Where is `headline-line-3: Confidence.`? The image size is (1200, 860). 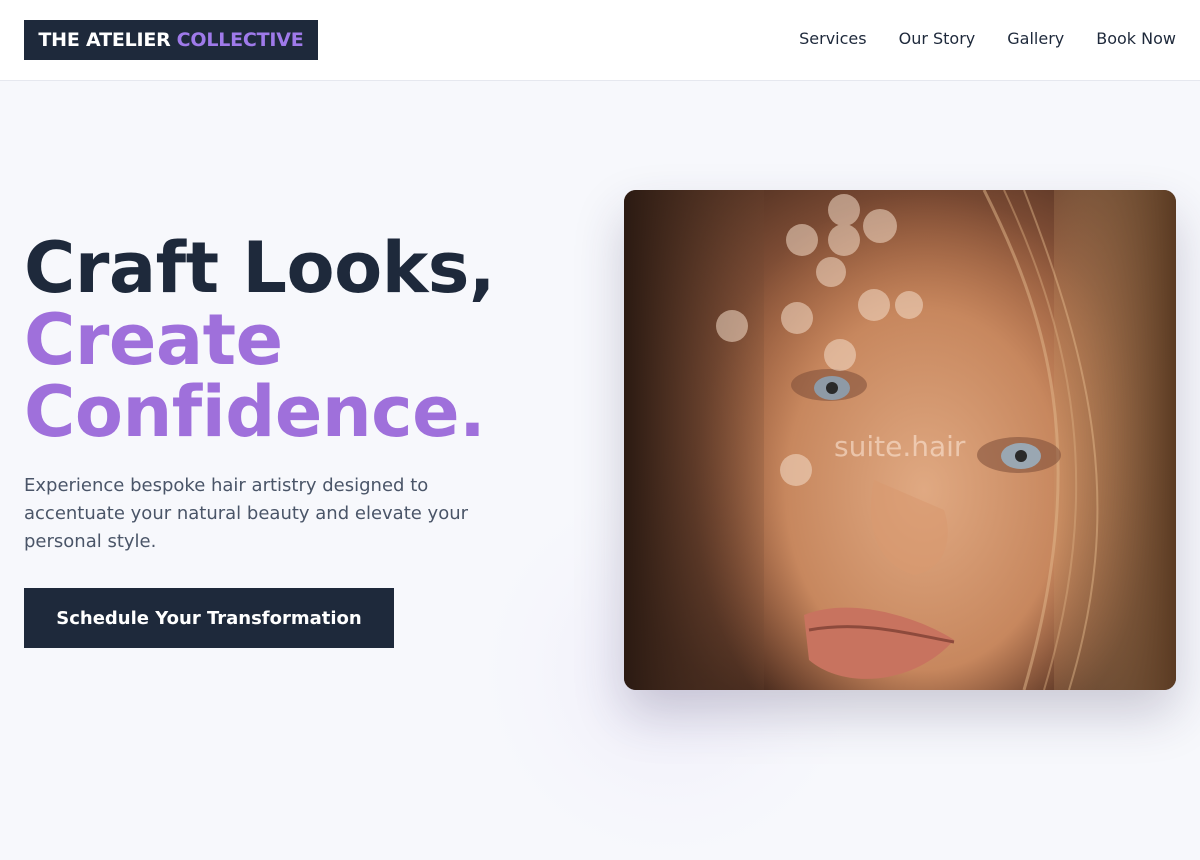 headline-line-3: Confidence. is located at coordinates (255, 412).